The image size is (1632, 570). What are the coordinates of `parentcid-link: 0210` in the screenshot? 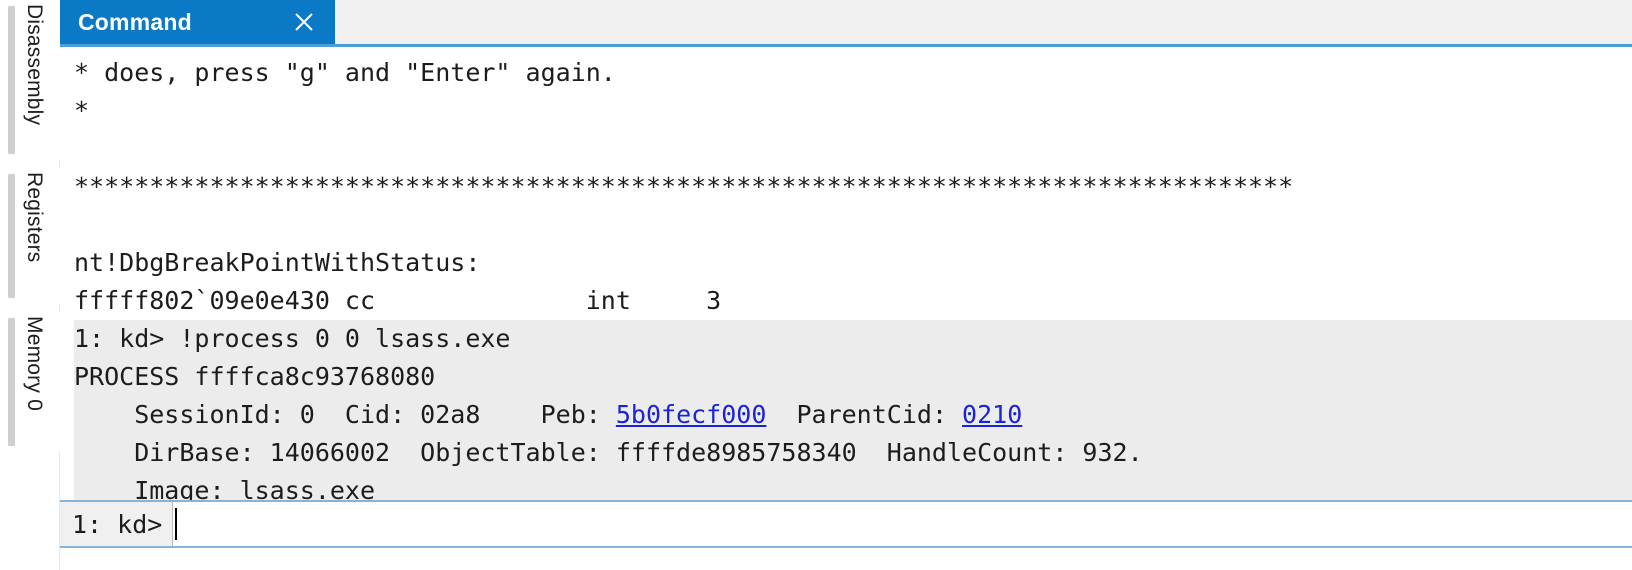 It's located at (992, 414).